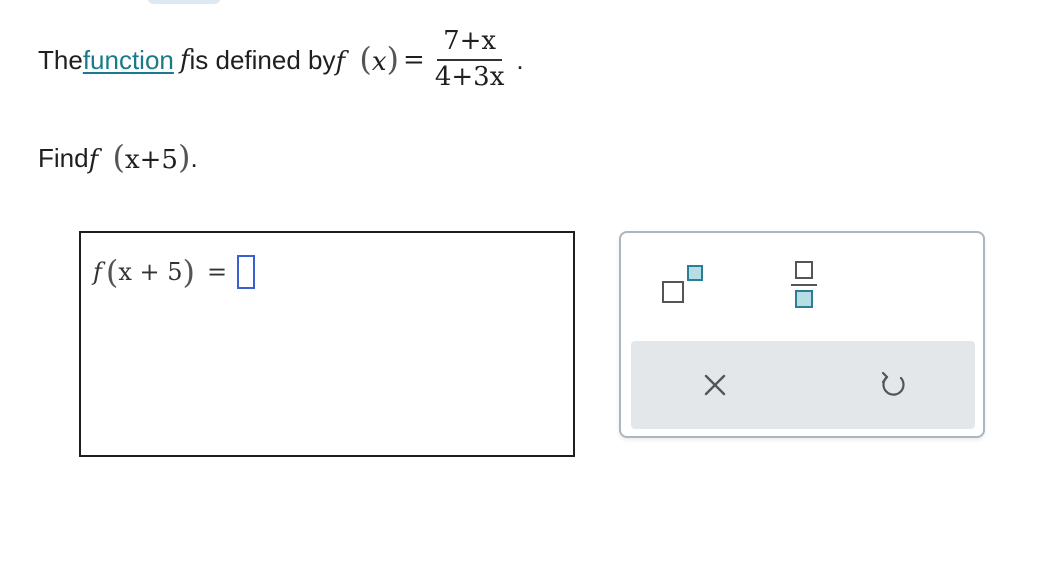 The image size is (1042, 564). Describe the element at coordinates (97, 272) in the screenshot. I see `answer-function-name: f` at that location.